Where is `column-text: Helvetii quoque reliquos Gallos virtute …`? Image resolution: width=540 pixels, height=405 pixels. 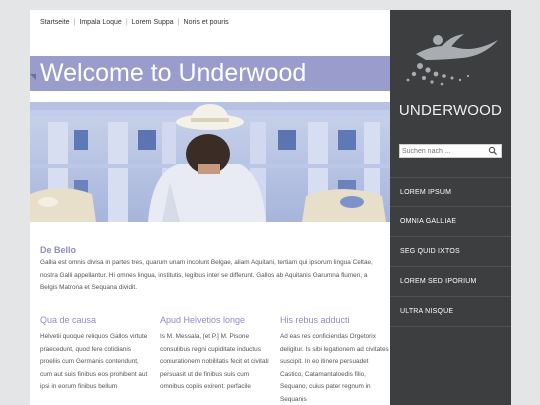 column-text: Helvetii quoque reliquos Gallos virtute … is located at coordinates (94, 361).